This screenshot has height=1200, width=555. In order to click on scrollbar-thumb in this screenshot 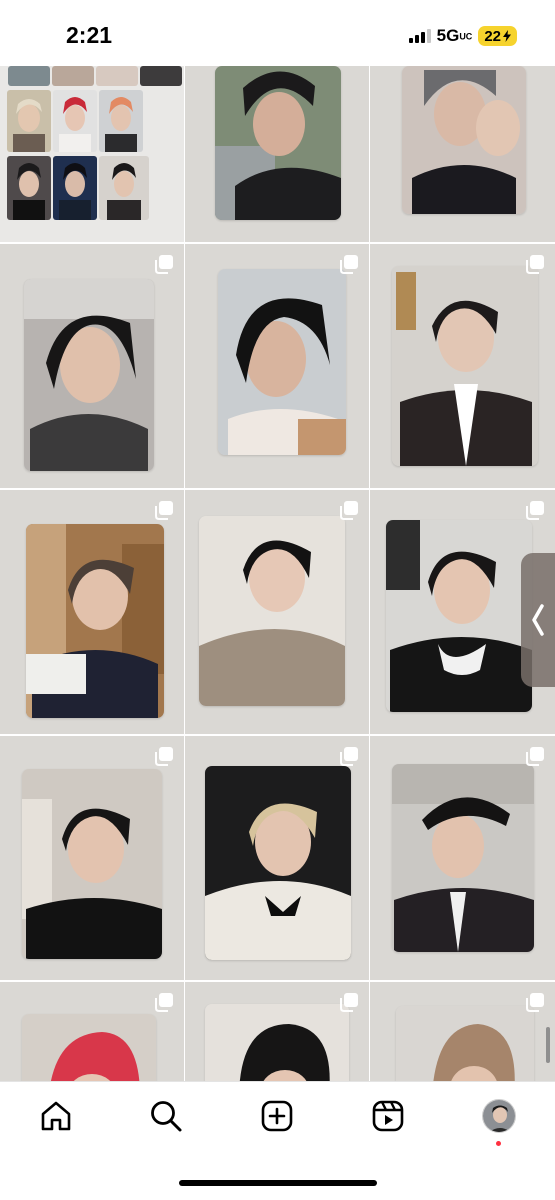, I will do `click(548, 1045)`.